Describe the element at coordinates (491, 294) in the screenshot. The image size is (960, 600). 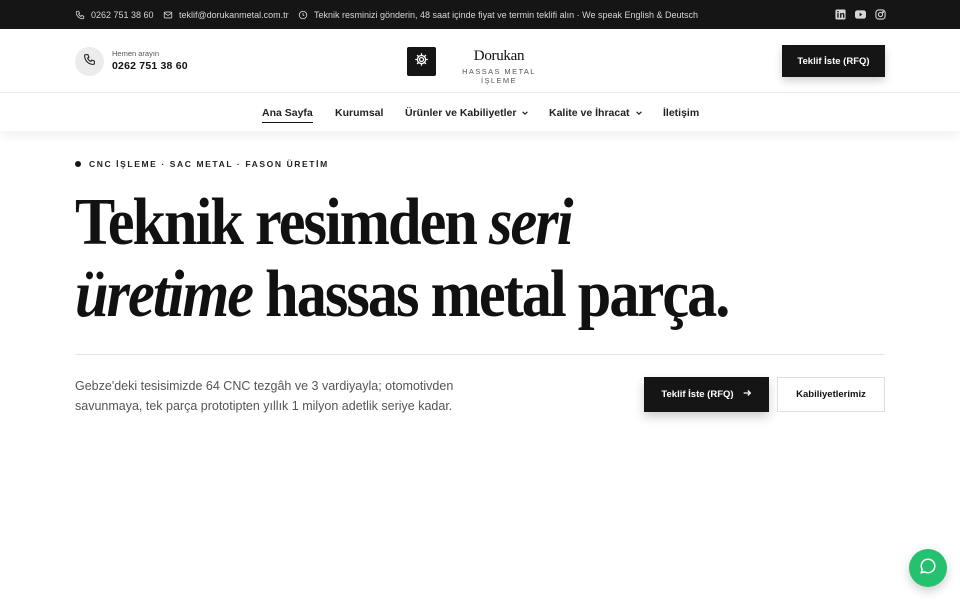
I see `headline-part: hassas metal parça.` at that location.